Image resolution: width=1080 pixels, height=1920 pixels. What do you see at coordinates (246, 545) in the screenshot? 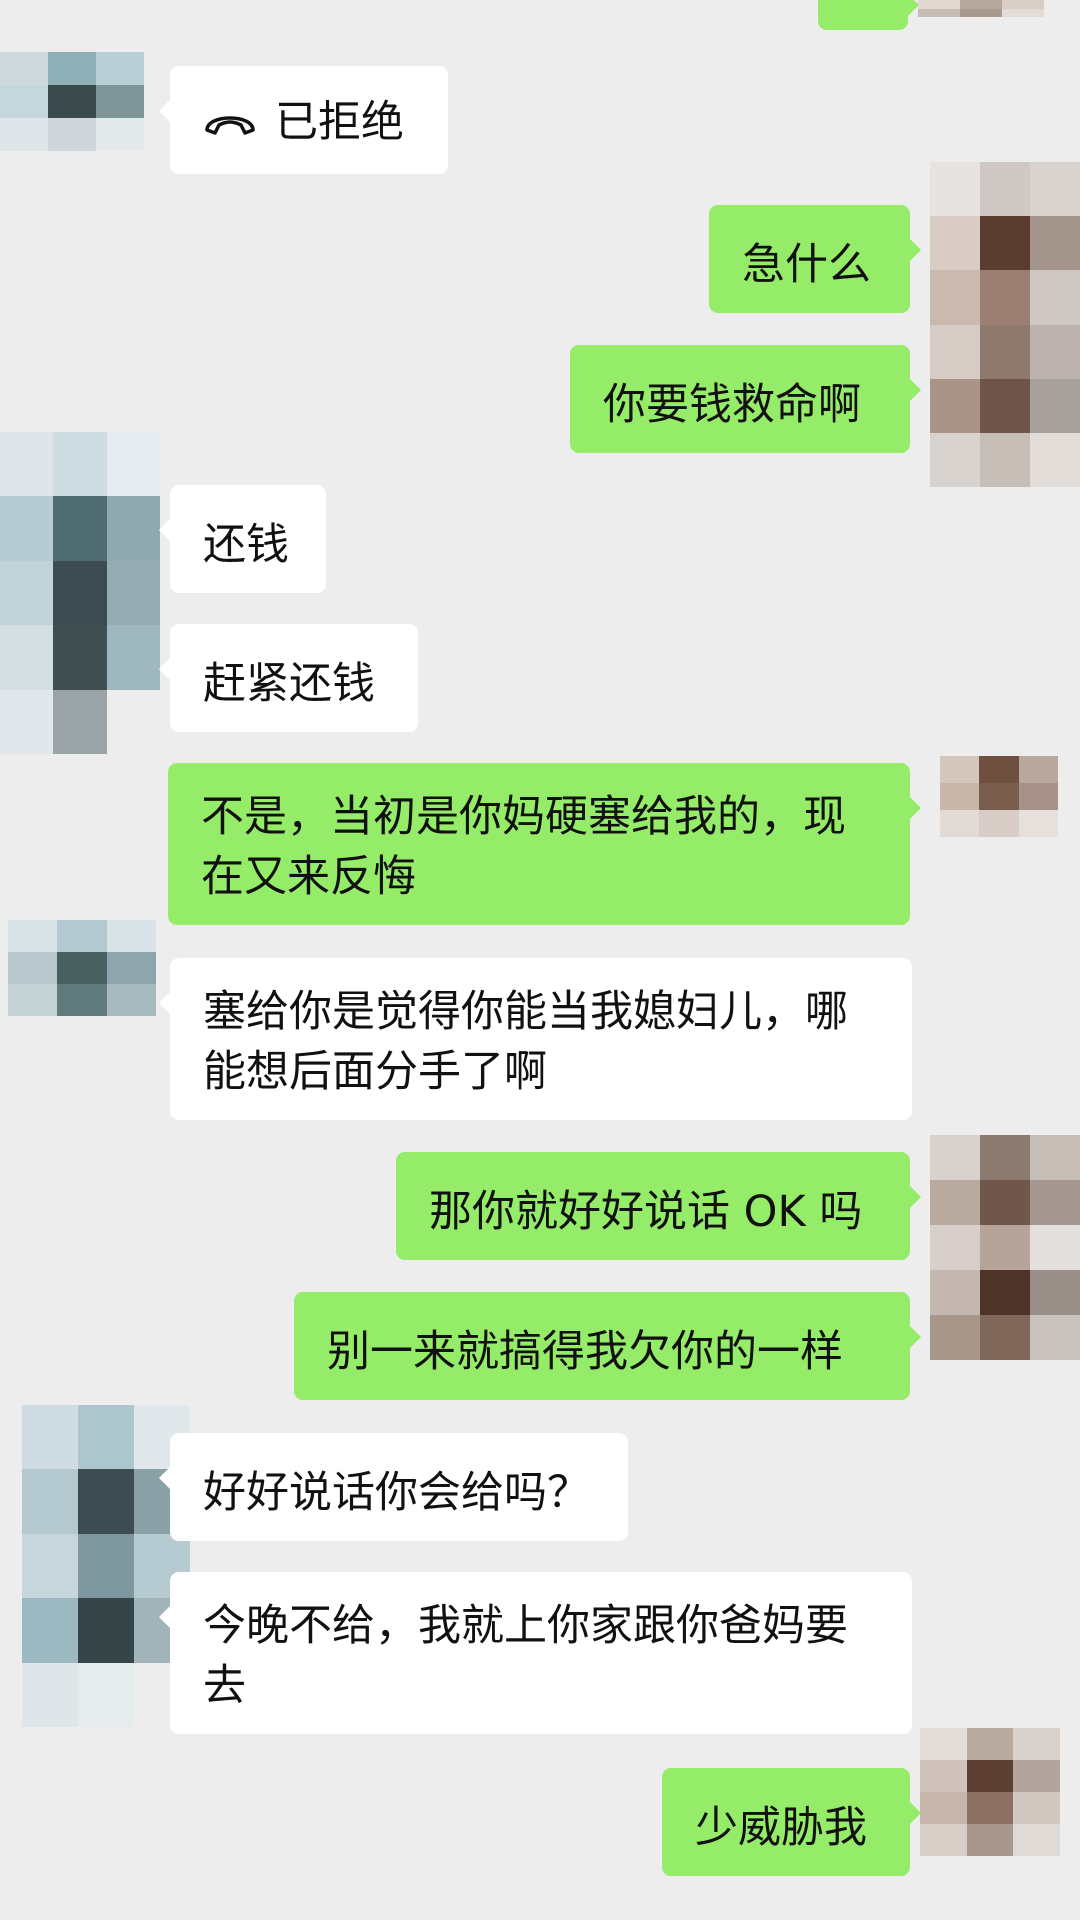
I see `message-text: 还钱` at bounding box center [246, 545].